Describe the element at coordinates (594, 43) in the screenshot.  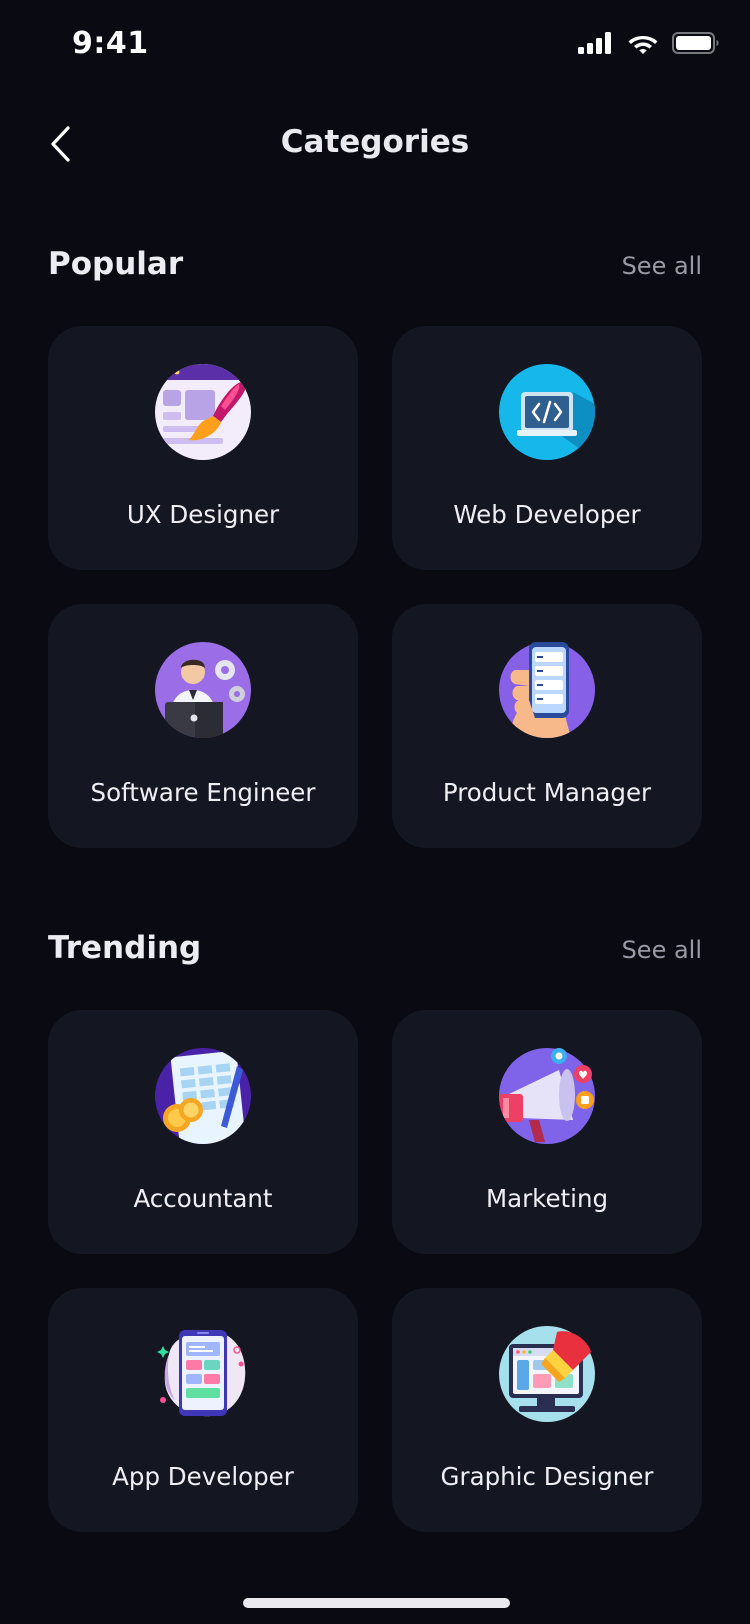
I see `cellular-signal-icon` at that location.